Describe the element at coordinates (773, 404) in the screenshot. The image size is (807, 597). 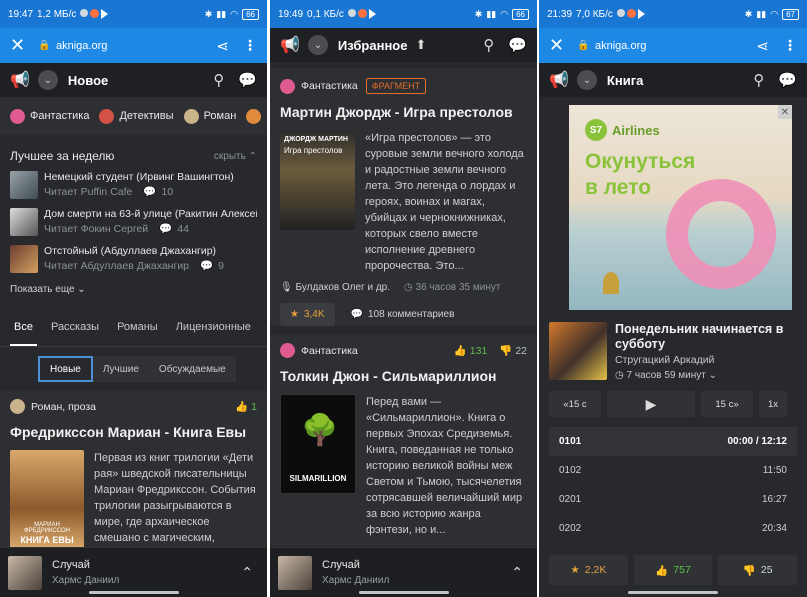
I see `speed-button: 1x` at that location.